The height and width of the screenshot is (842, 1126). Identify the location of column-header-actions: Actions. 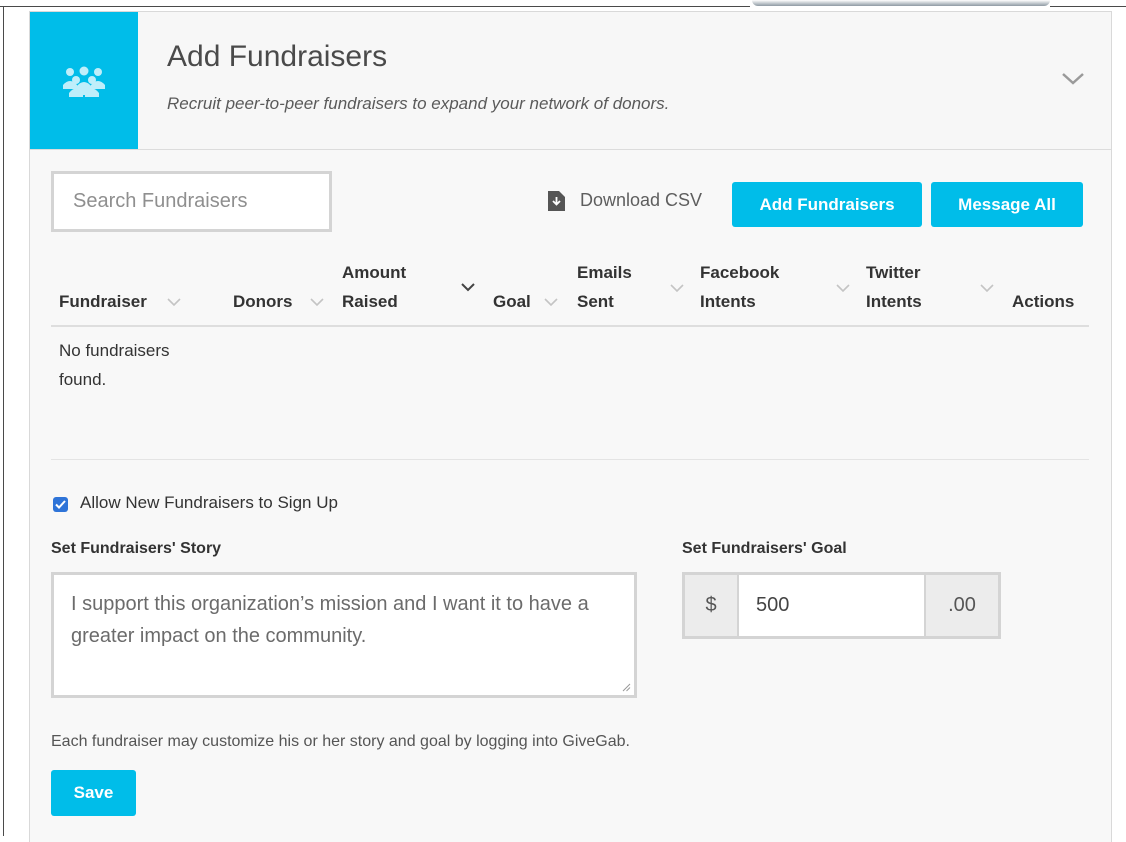
(1043, 301).